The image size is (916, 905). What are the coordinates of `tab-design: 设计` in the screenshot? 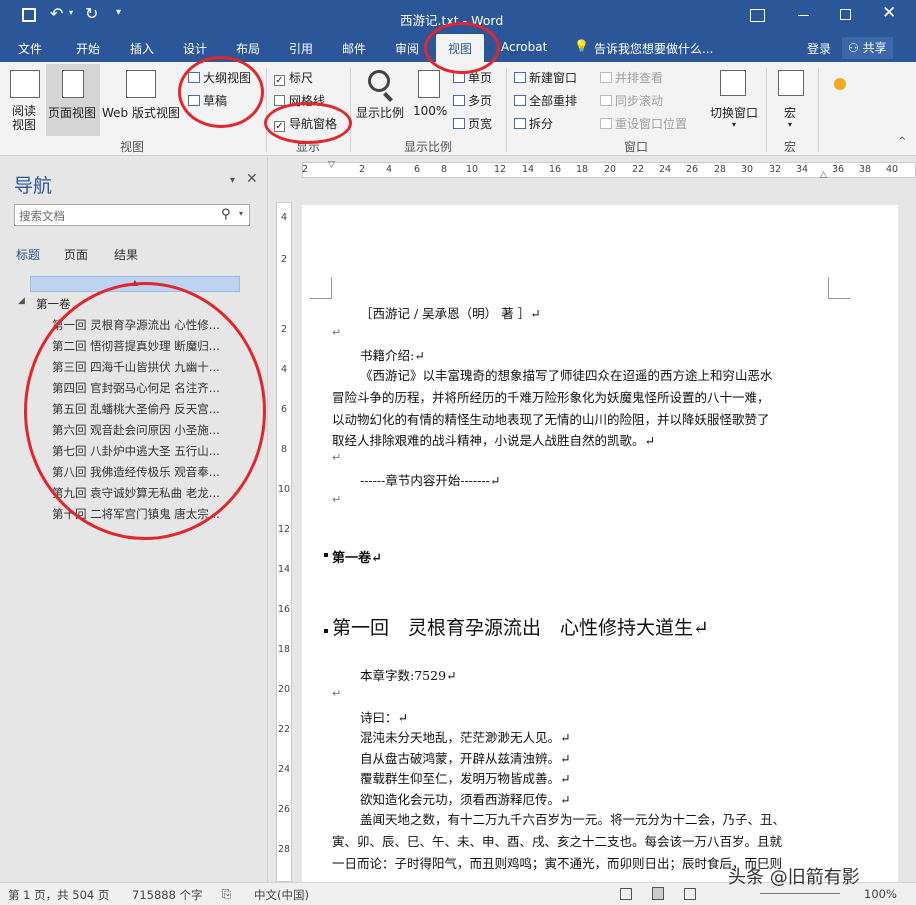 It's located at (195, 48).